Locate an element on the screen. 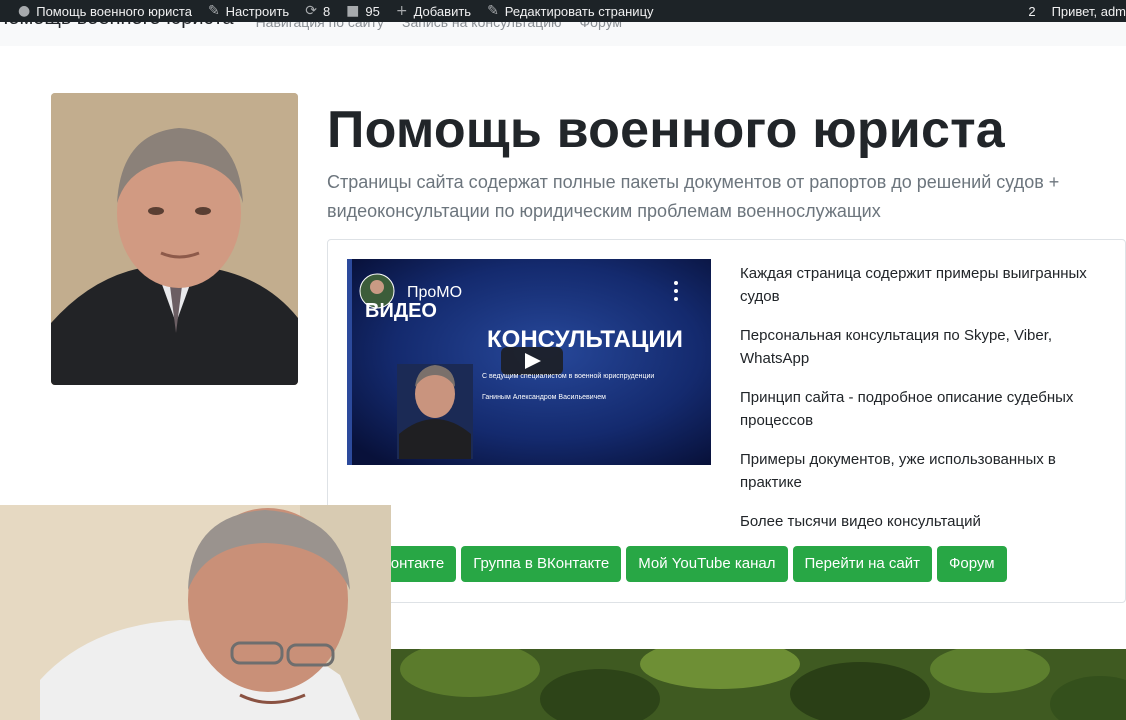  adminbar-comments-count: 95 is located at coordinates (372, 11).